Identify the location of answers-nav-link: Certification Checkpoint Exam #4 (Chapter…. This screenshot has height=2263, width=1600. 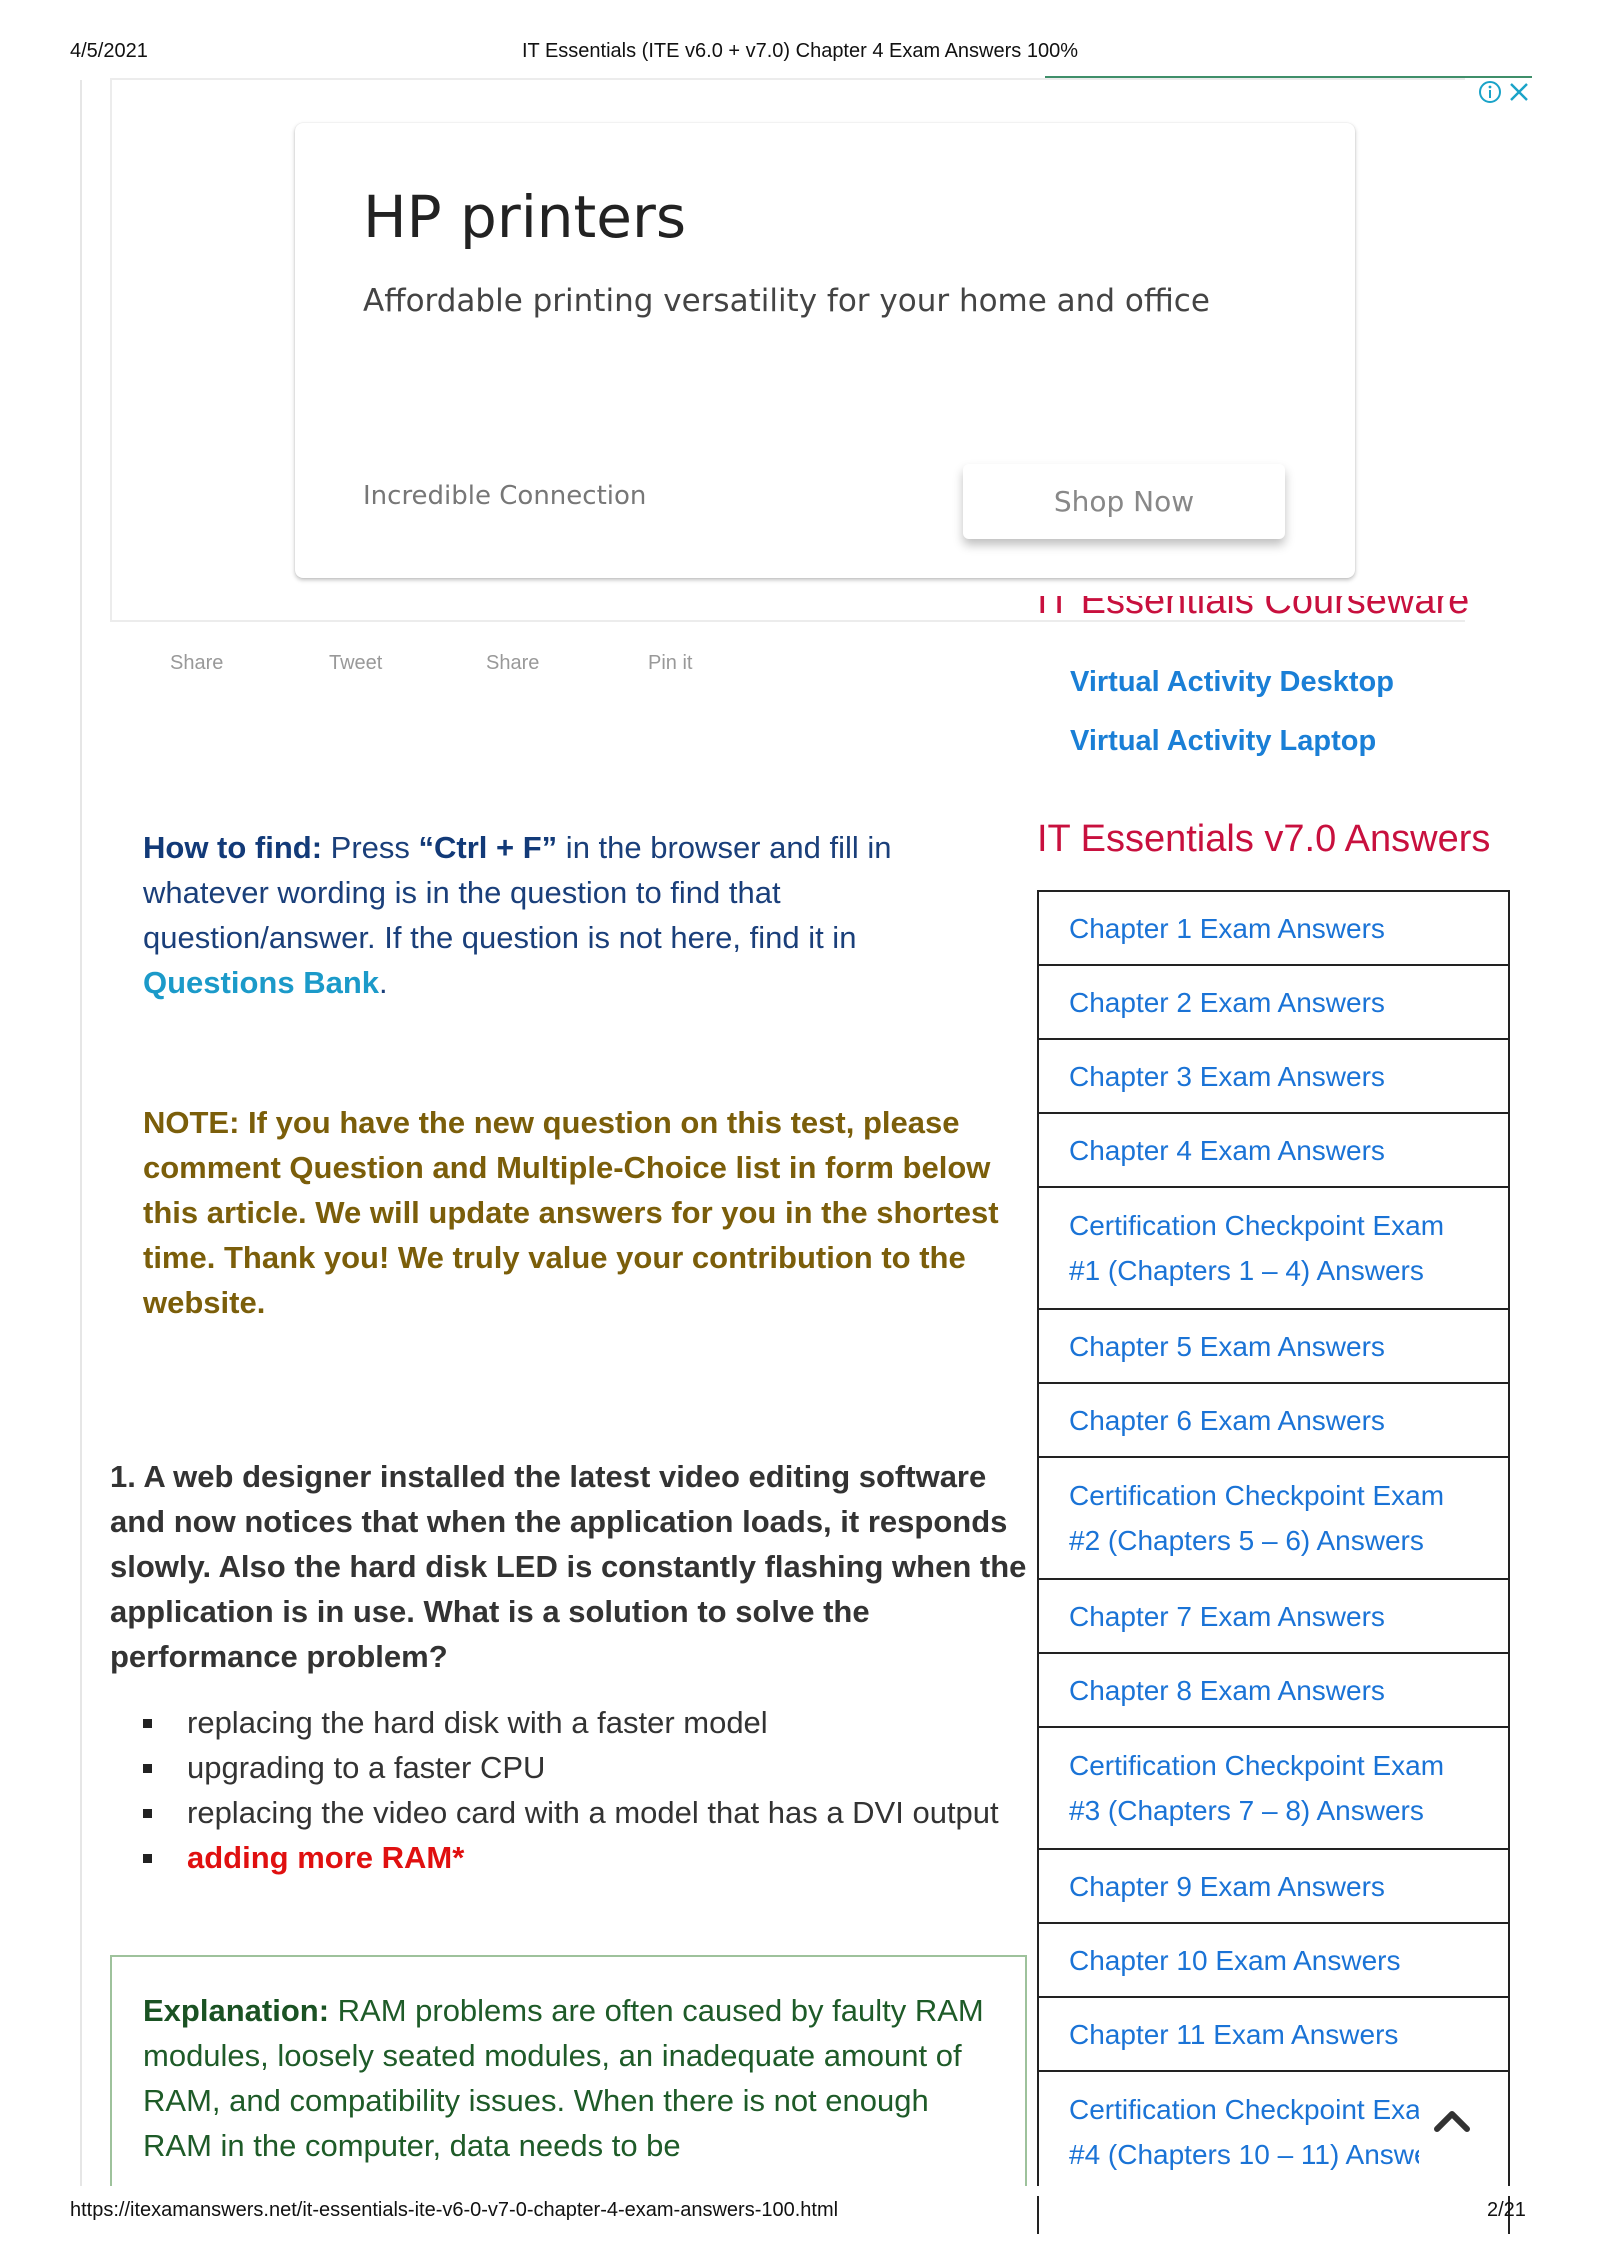
(1244, 2132).